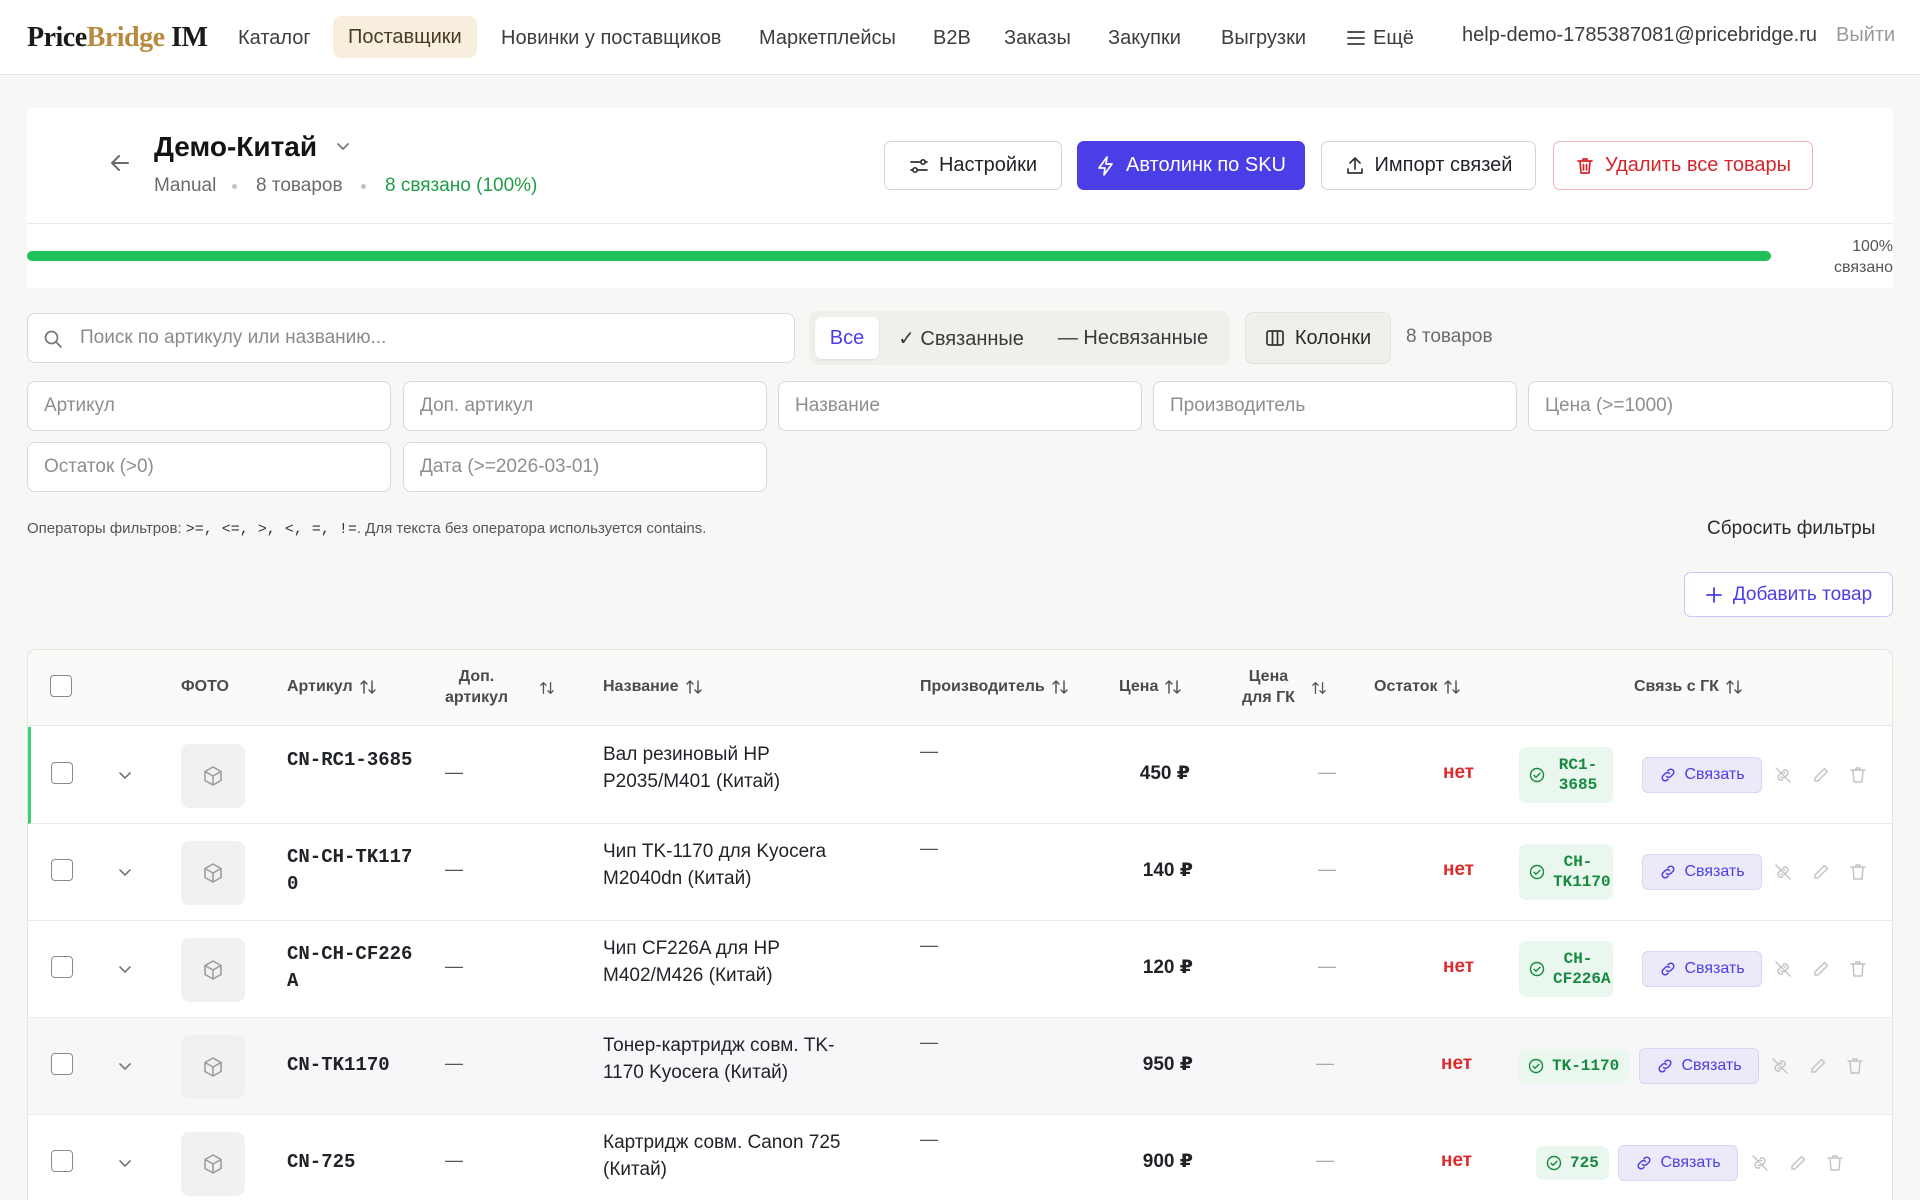  What do you see at coordinates (1268, 676) in the screenshot?
I see `header-gk-price-line1: Цена` at bounding box center [1268, 676].